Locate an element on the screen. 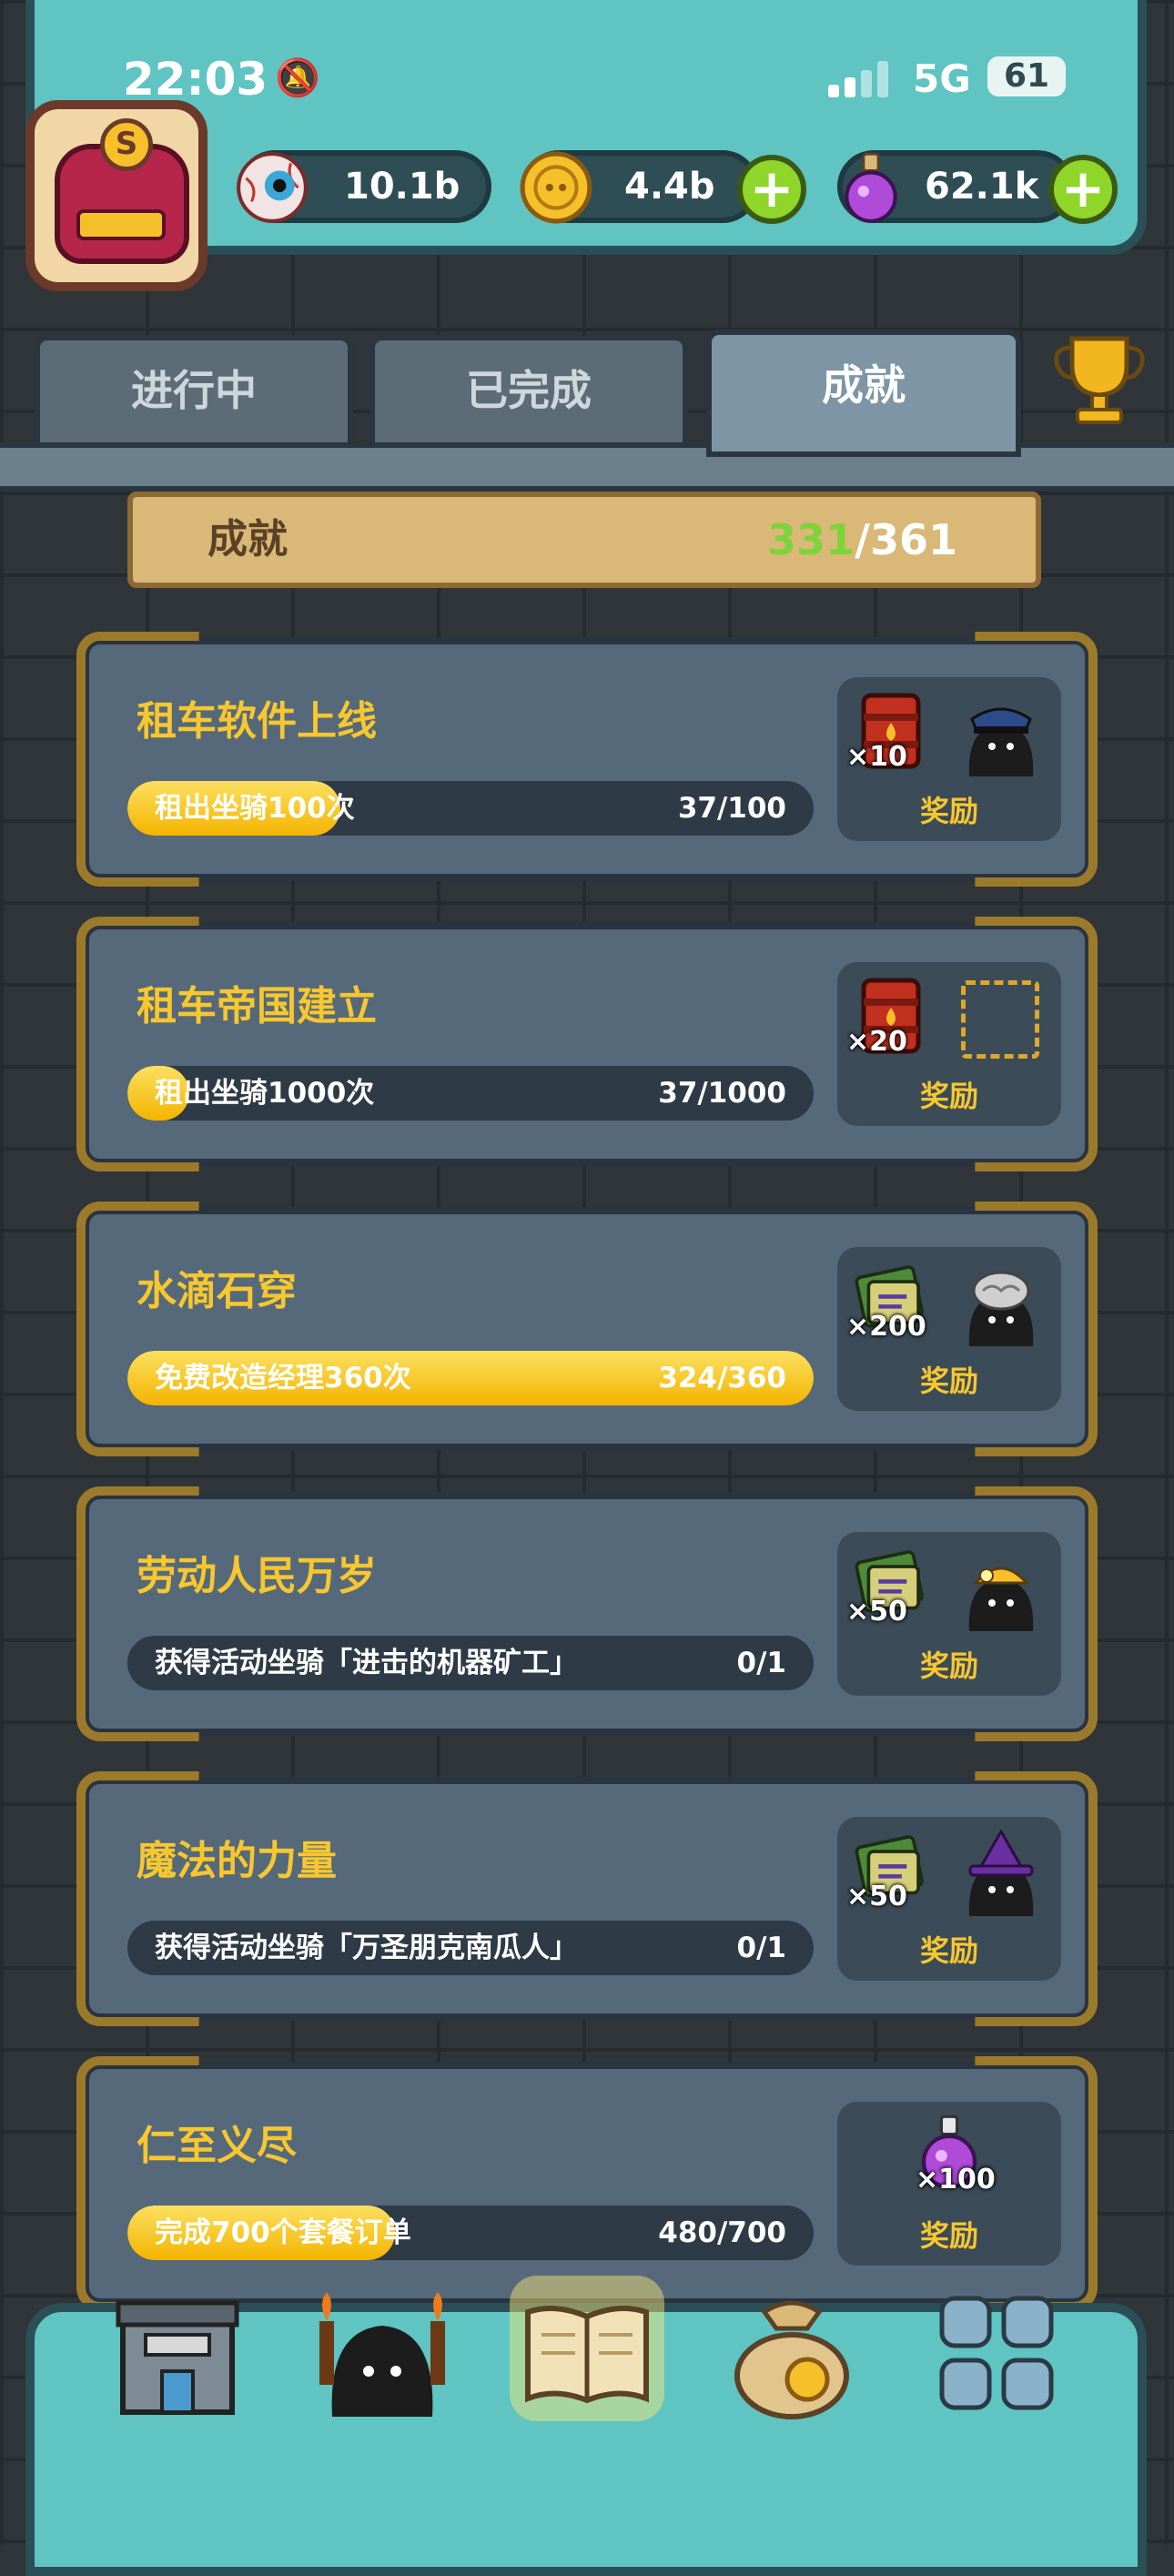  tab-achievements: 成就 is located at coordinates (863, 393).